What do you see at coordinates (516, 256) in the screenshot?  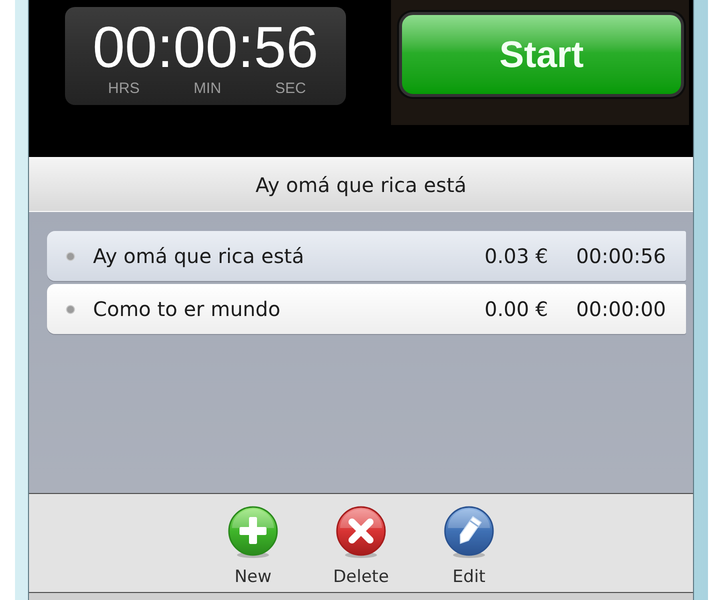 I see `task-cost: 0.03 €` at bounding box center [516, 256].